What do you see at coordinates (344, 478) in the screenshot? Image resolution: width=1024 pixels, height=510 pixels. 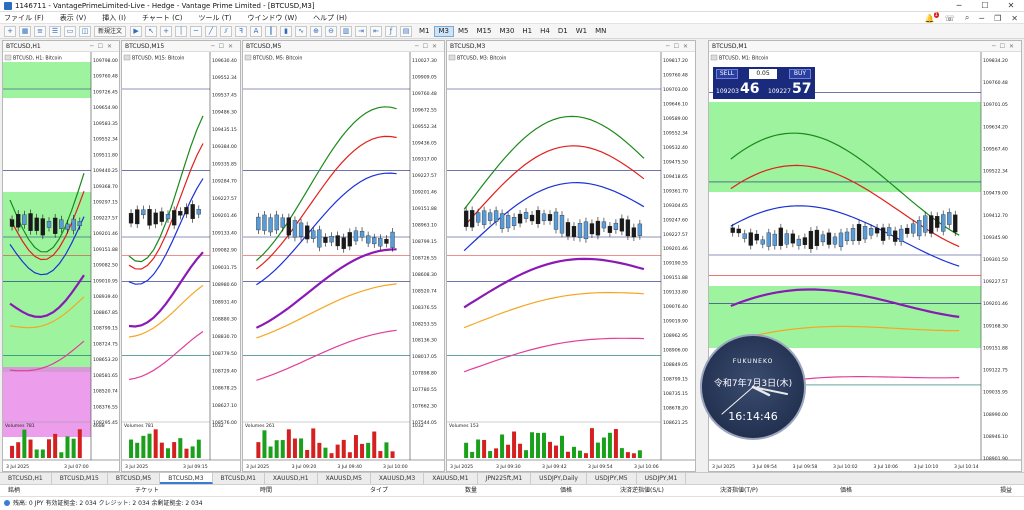 I see `chart-tab: XAUUSD,M5` at bounding box center [344, 478].